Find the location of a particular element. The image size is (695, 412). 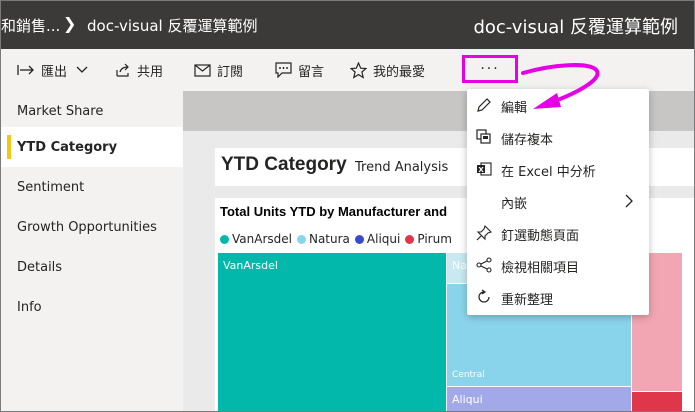

legend-item-pirum: Pirum is located at coordinates (428, 239).